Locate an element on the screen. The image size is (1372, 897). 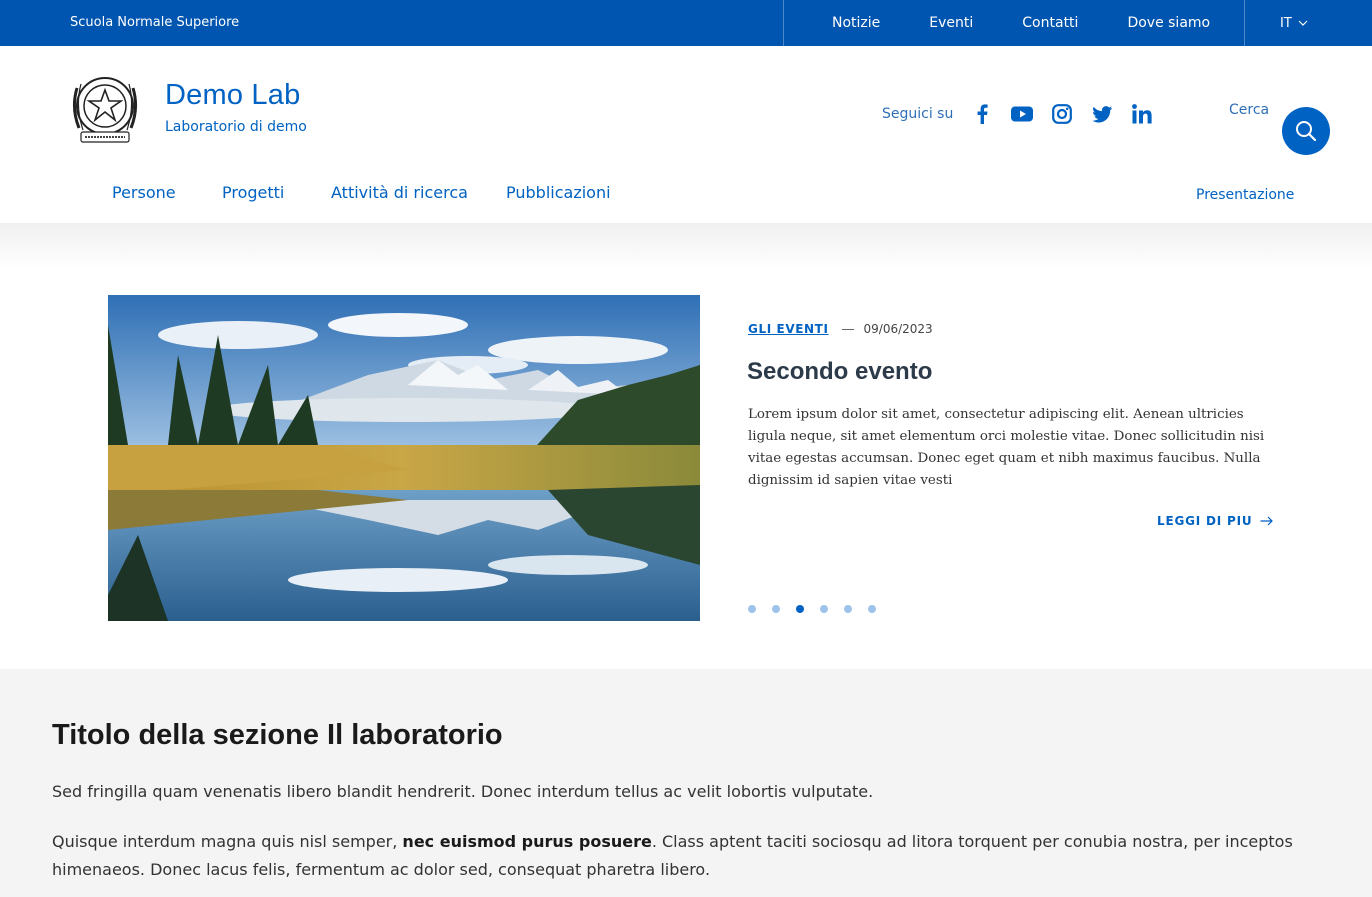
nav-item-persone: Persone is located at coordinates (144, 192).